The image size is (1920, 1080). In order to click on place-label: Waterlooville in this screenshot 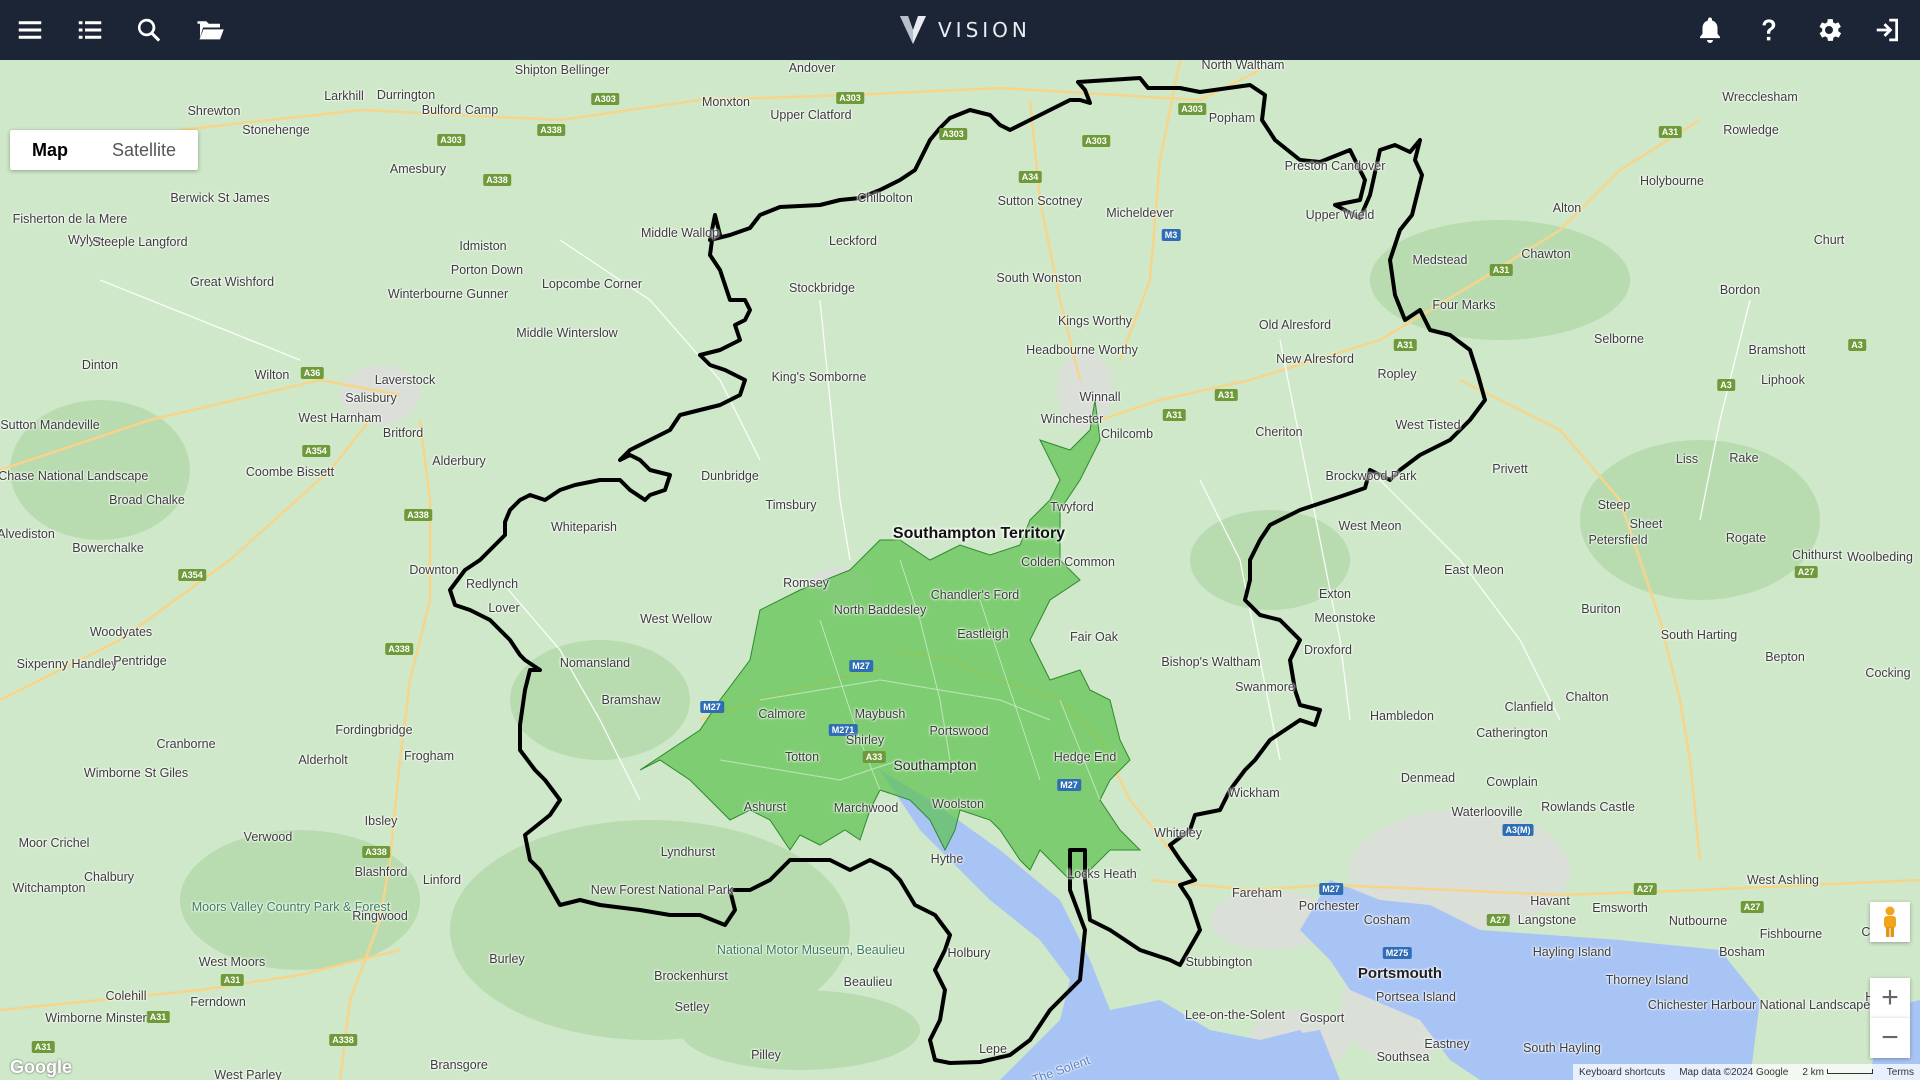, I will do `click(1487, 812)`.